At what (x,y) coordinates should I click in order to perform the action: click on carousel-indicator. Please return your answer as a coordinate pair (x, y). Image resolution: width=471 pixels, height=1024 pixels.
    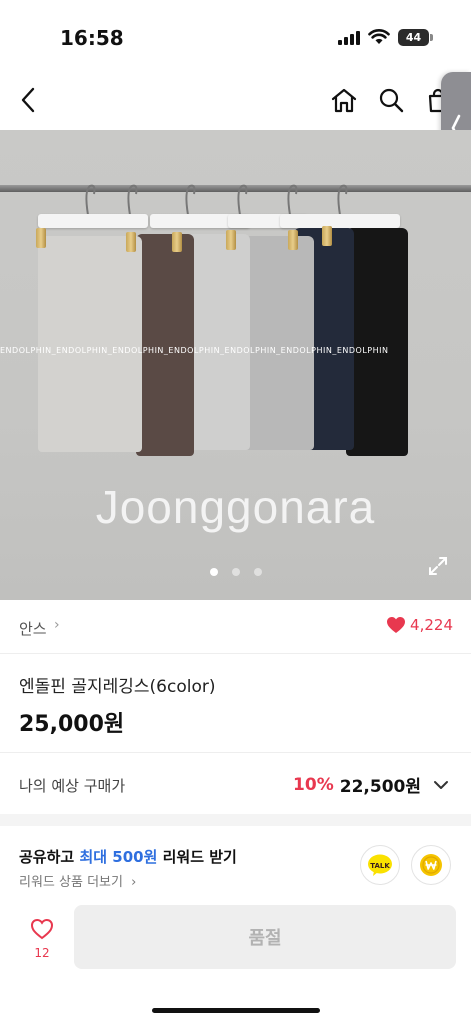
    Looking at the image, I should click on (235, 572).